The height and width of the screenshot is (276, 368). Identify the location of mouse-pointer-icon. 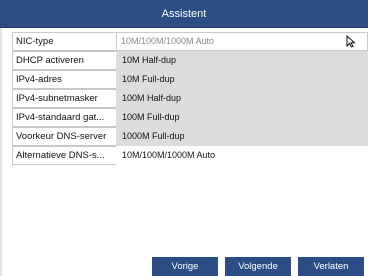
(351, 41).